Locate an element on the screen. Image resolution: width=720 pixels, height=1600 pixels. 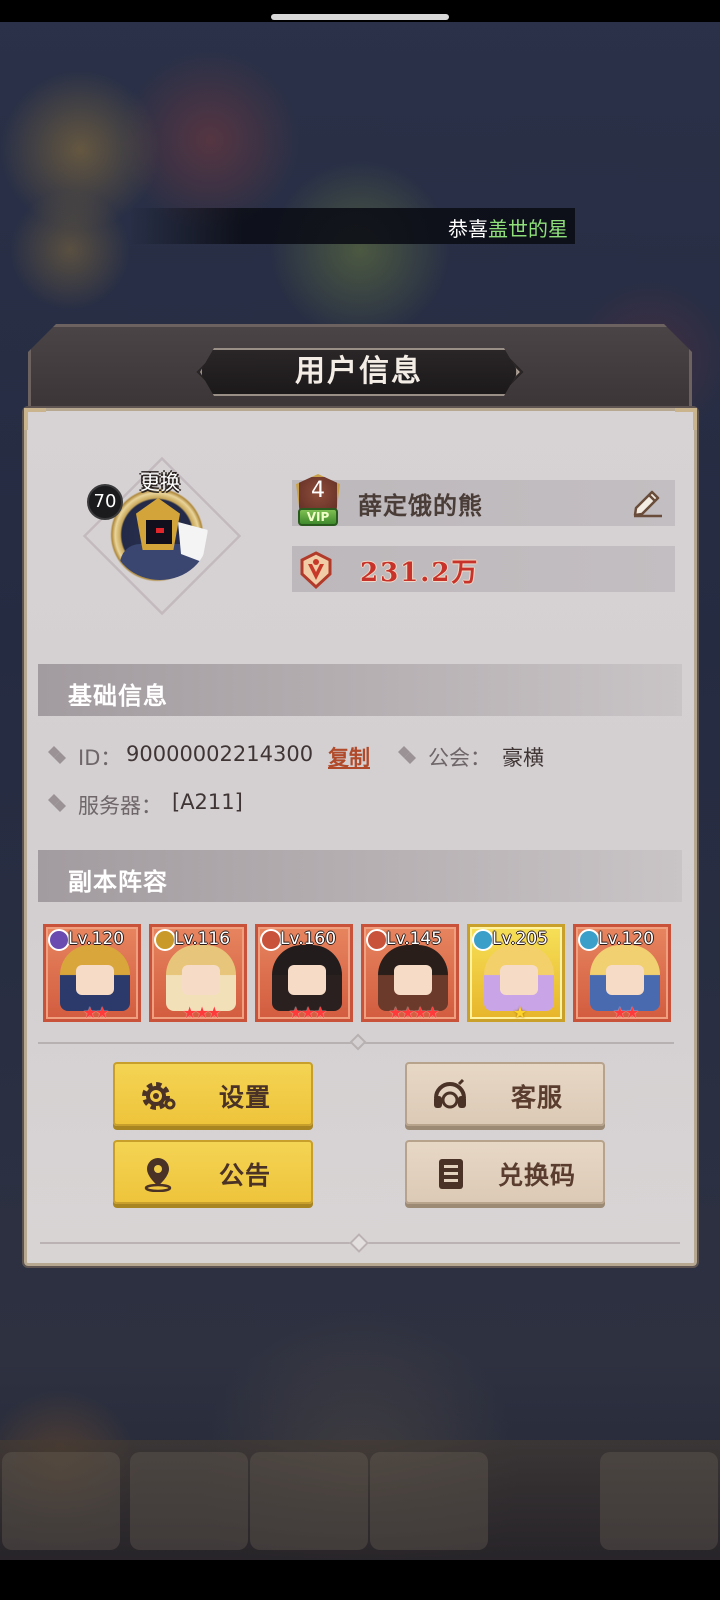
player-level-badge: 70 is located at coordinates (105, 502).